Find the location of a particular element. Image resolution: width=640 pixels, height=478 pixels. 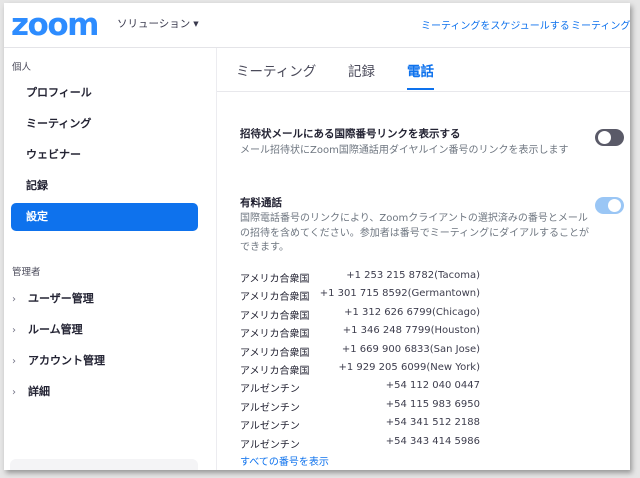

list-item: アルゼンチン +54 343 414 5986 is located at coordinates (360, 445).